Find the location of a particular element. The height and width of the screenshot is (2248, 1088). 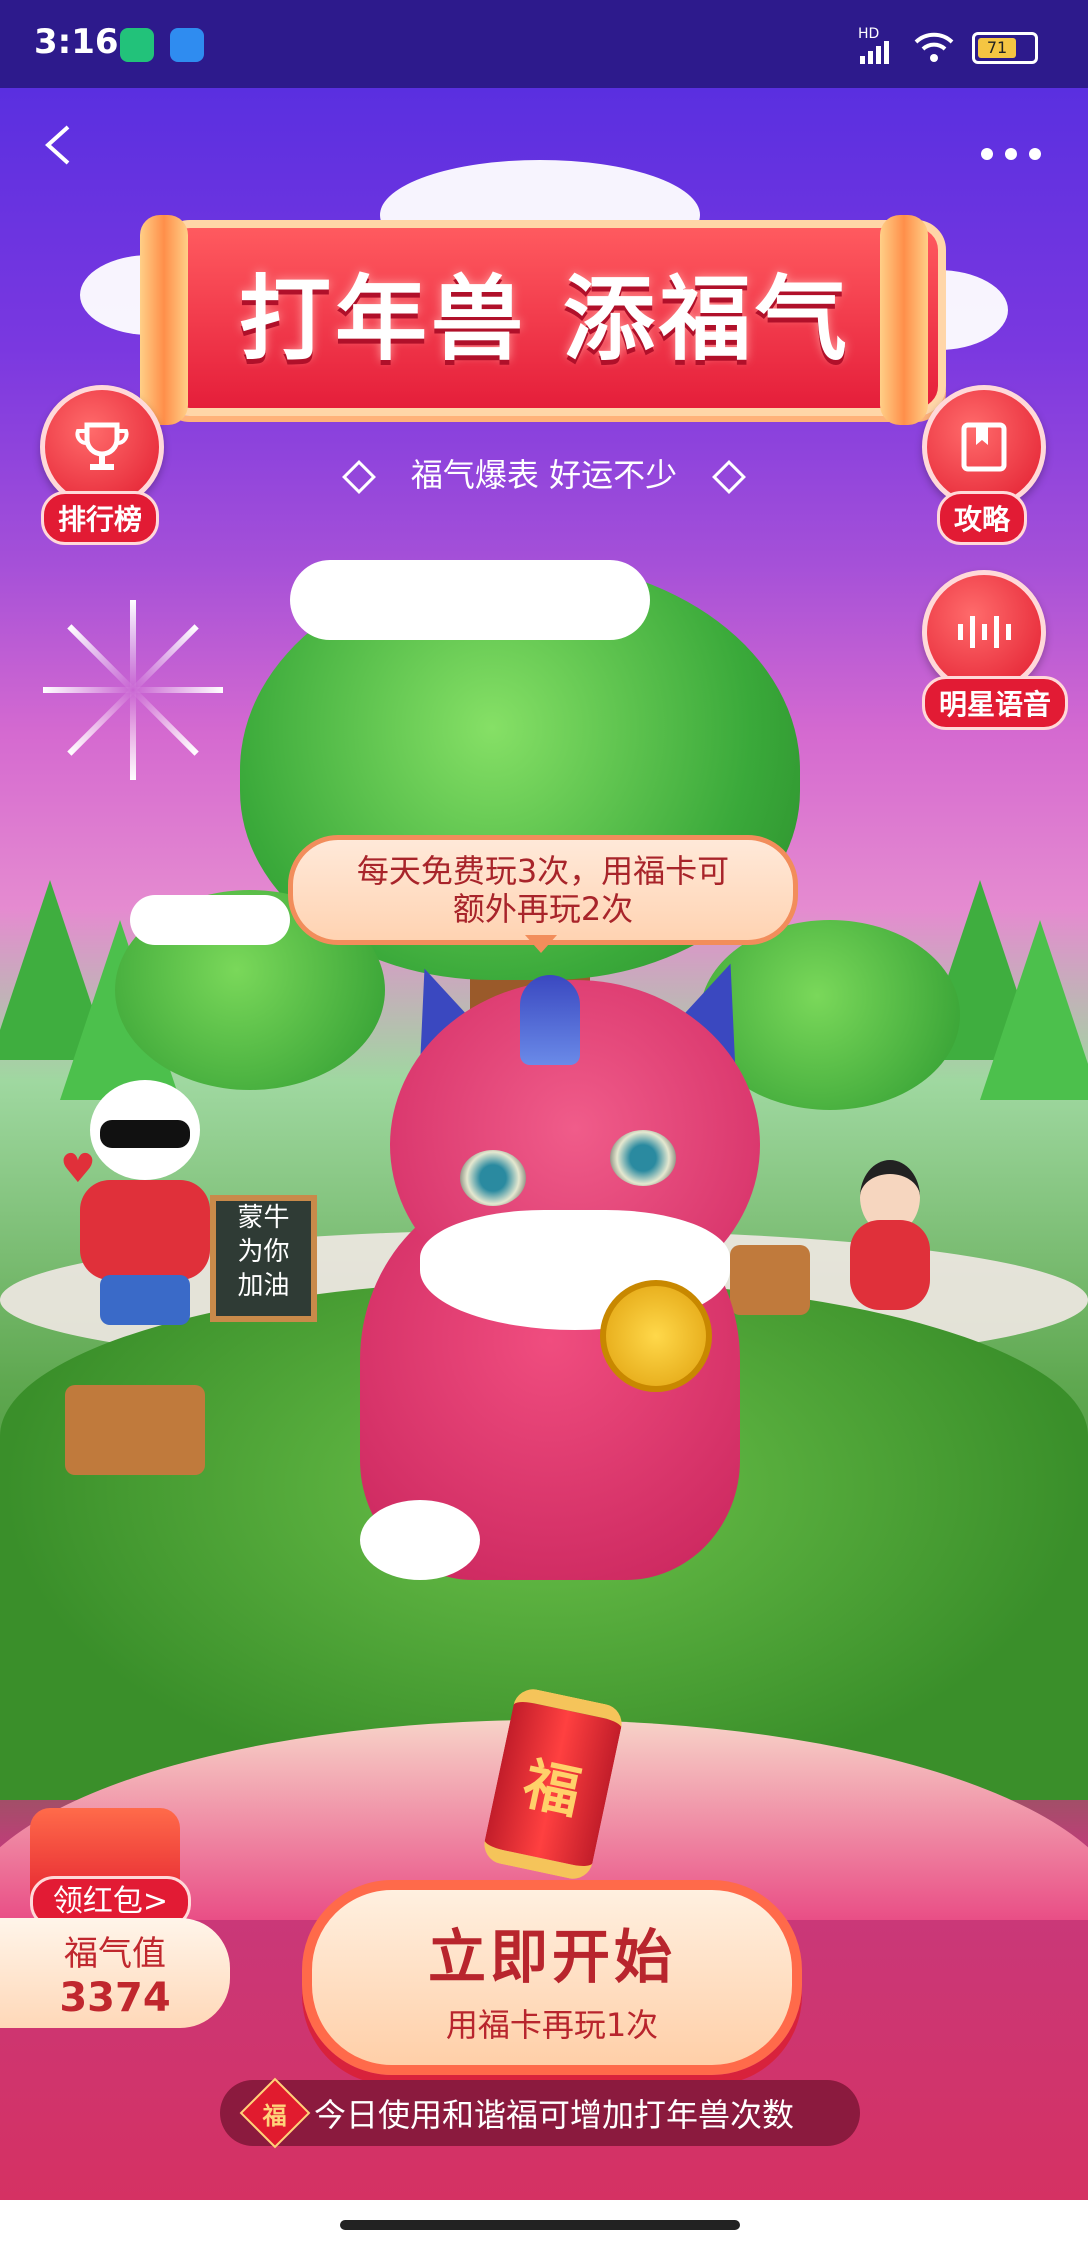

star-voice-button: 明星语音 is located at coordinates (995, 650).